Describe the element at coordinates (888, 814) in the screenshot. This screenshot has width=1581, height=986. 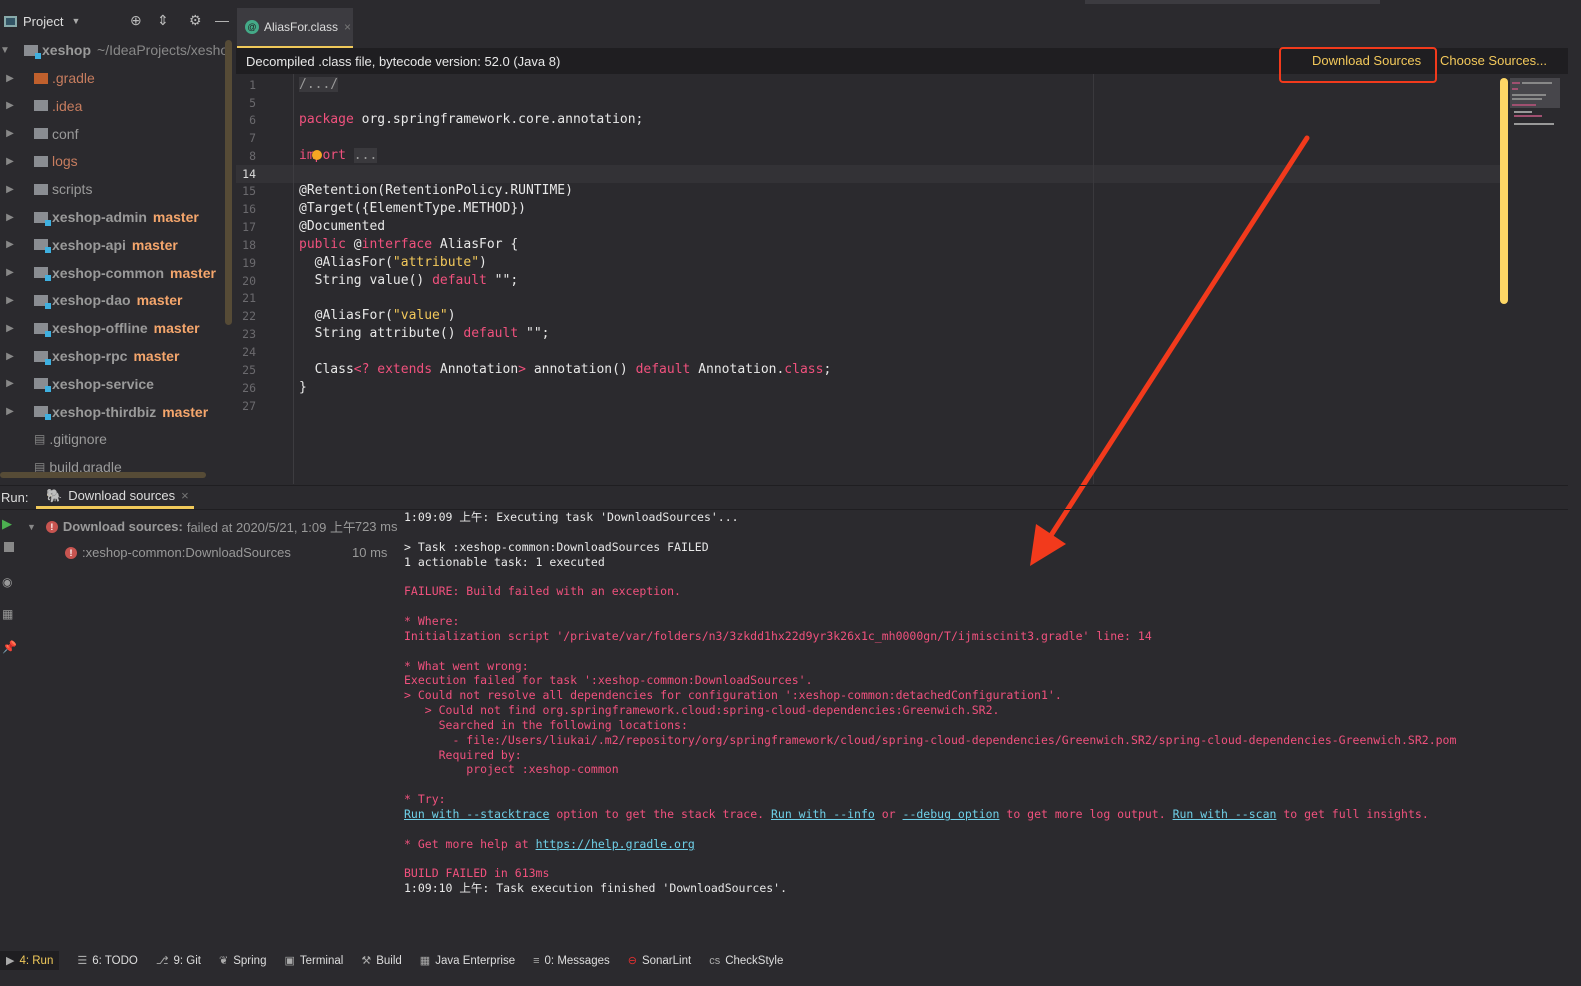
I see `console-text: or` at that location.